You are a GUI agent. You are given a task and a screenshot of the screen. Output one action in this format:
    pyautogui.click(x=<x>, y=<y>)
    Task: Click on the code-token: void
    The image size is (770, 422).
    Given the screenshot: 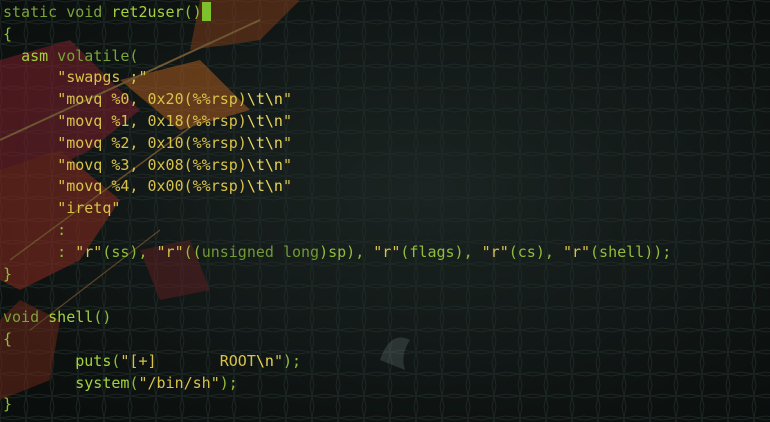 What is the action you would take?
    pyautogui.click(x=26, y=317)
    